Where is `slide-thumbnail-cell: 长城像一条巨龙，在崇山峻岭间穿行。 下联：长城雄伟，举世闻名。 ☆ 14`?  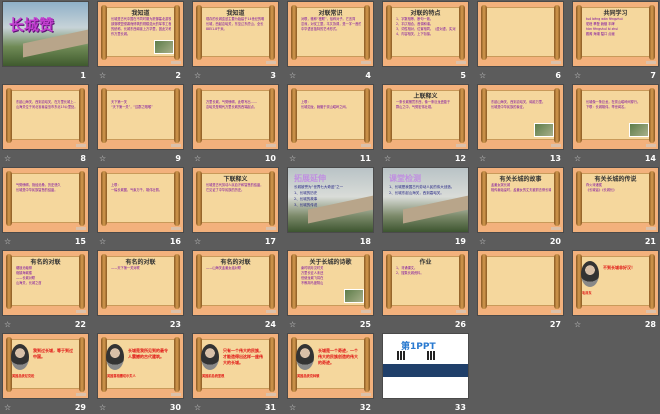 slide-thumbnail-cell: 长城像一条巨龙，在崇山峻岭间穿行。 下联：长城雄伟，举世闻名。 ☆ 14 is located at coordinates (615, 125).